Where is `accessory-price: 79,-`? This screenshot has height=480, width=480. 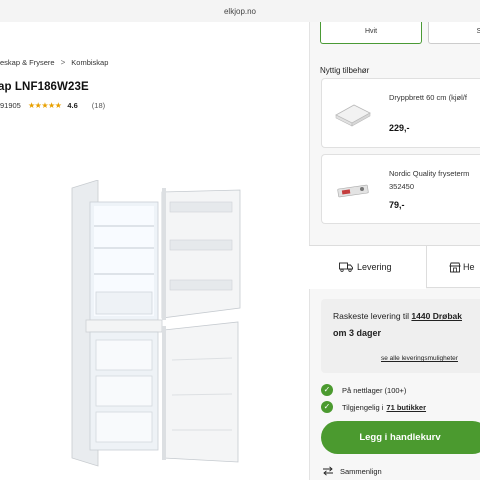 accessory-price: 79,- is located at coordinates (397, 205).